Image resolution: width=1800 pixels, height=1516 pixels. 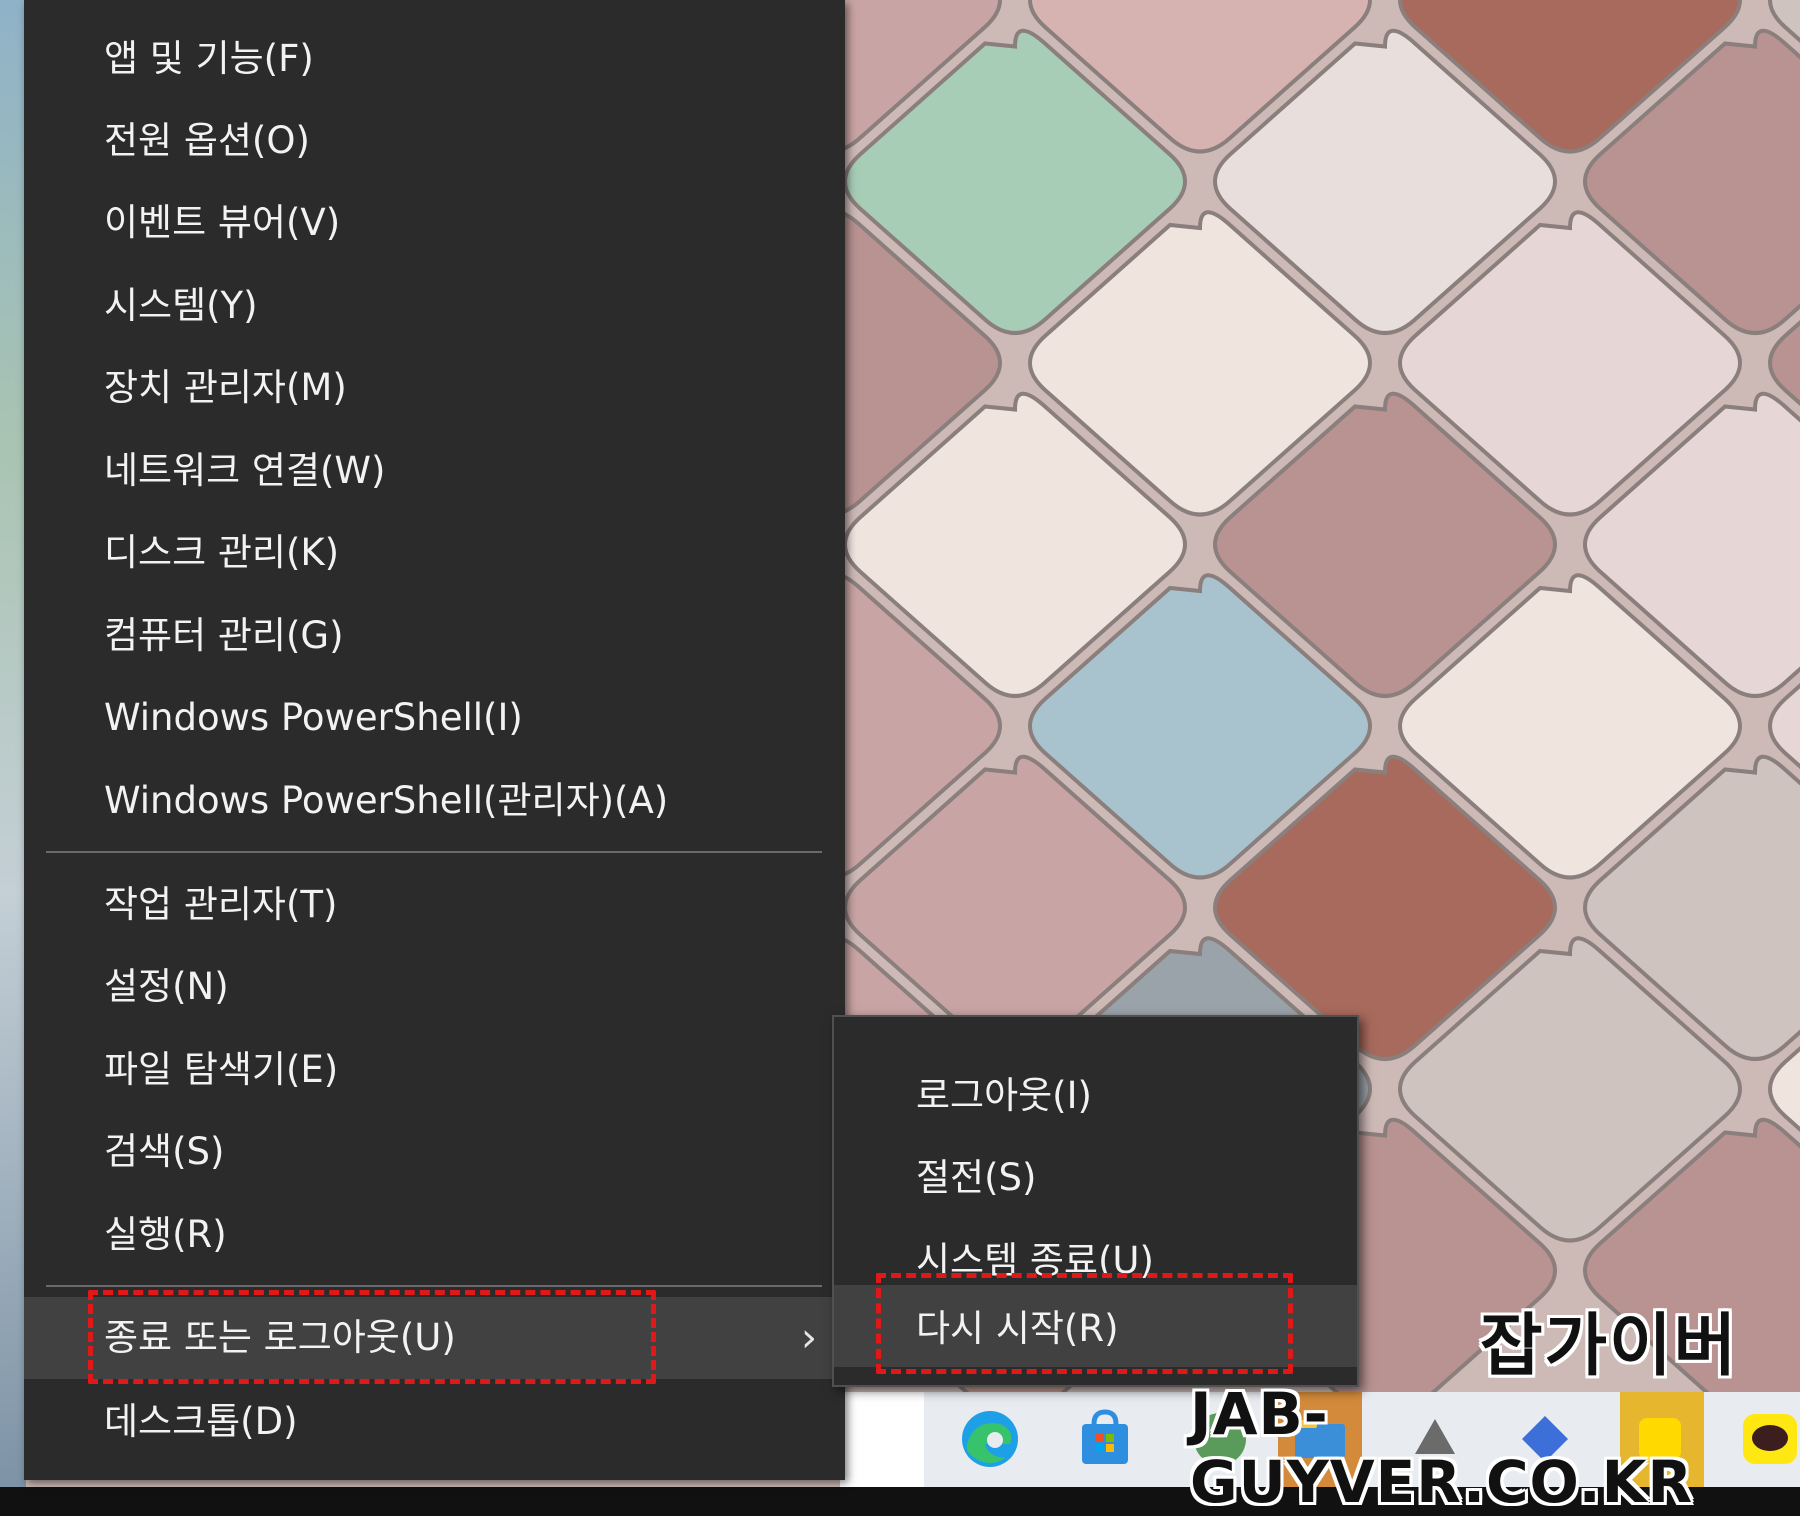 I want to click on menu-item-computer-management: 컴퓨터 관리(G), so click(x=434, y=636).